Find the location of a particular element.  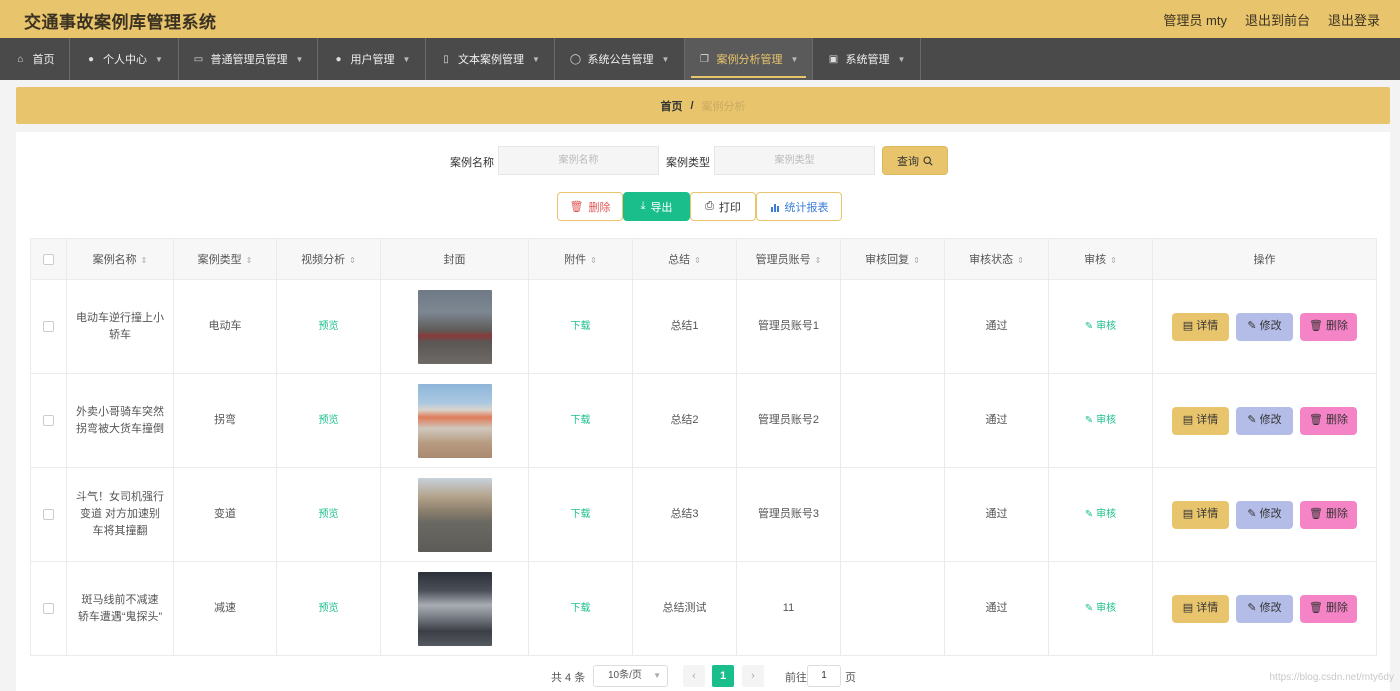

nav-text-case-management: ▯ 文本案例管理 ▼ is located at coordinates (490, 59).